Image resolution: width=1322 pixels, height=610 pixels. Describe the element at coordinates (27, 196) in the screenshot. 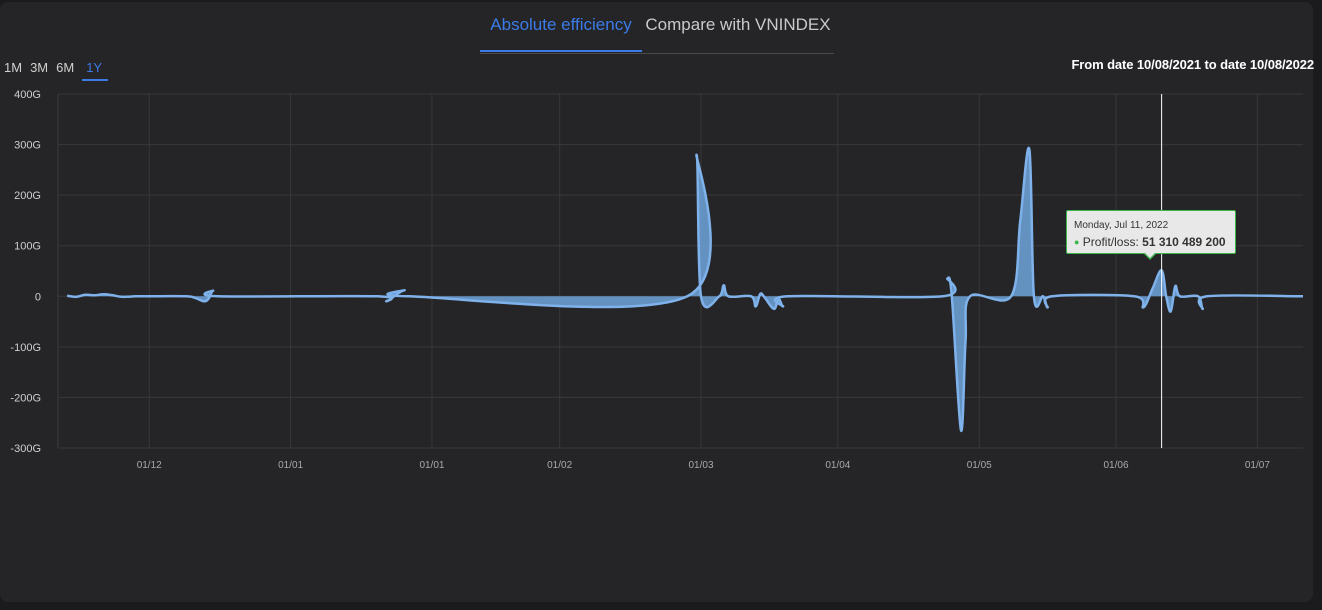

I see `y-tick-label: 200G` at that location.